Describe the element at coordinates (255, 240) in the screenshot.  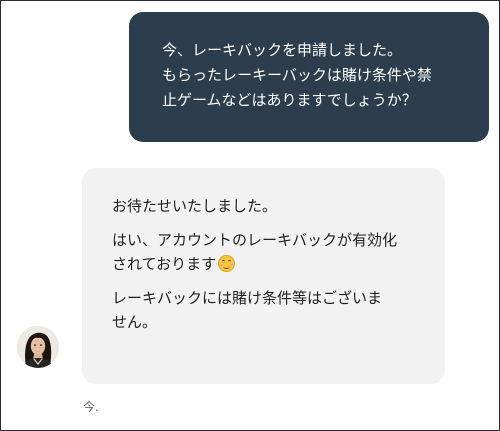
I see `agent-text-line: はい、アカウントのレーキバックが有効化` at that location.